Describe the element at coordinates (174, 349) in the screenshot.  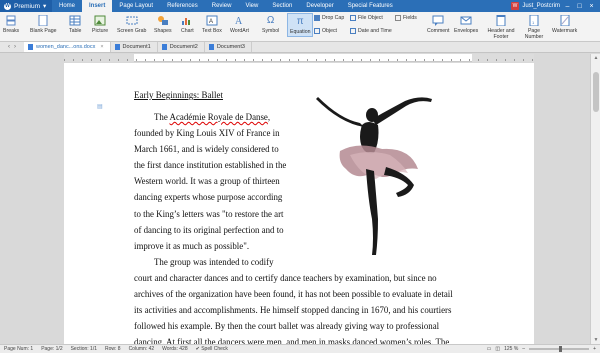
I see `status-words: Words: 428` at that location.